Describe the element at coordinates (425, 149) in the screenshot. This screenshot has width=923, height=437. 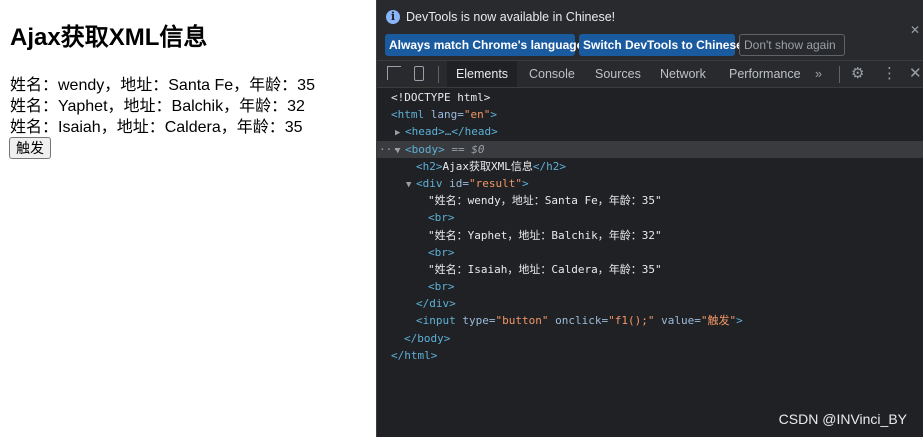
I see `tag-text: <body>` at that location.